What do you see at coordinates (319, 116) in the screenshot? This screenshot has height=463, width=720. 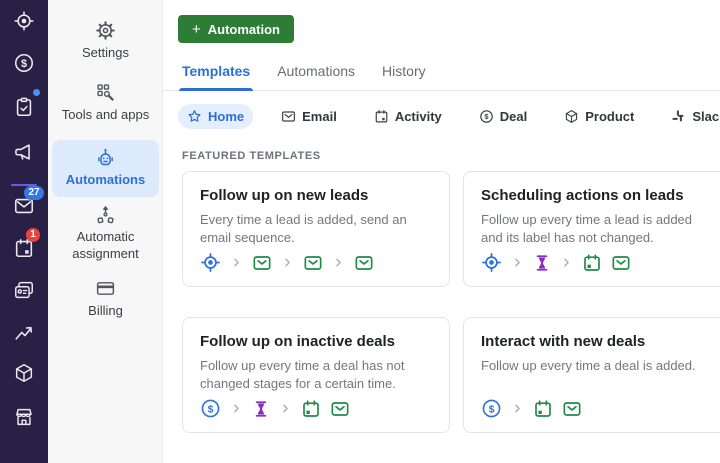 I see `filter-label: Email` at bounding box center [319, 116].